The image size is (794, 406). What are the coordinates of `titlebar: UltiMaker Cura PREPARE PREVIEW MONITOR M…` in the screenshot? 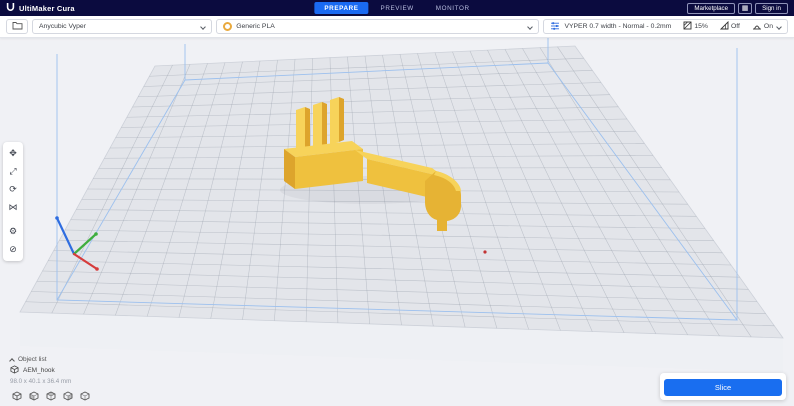 It's located at (397, 8).